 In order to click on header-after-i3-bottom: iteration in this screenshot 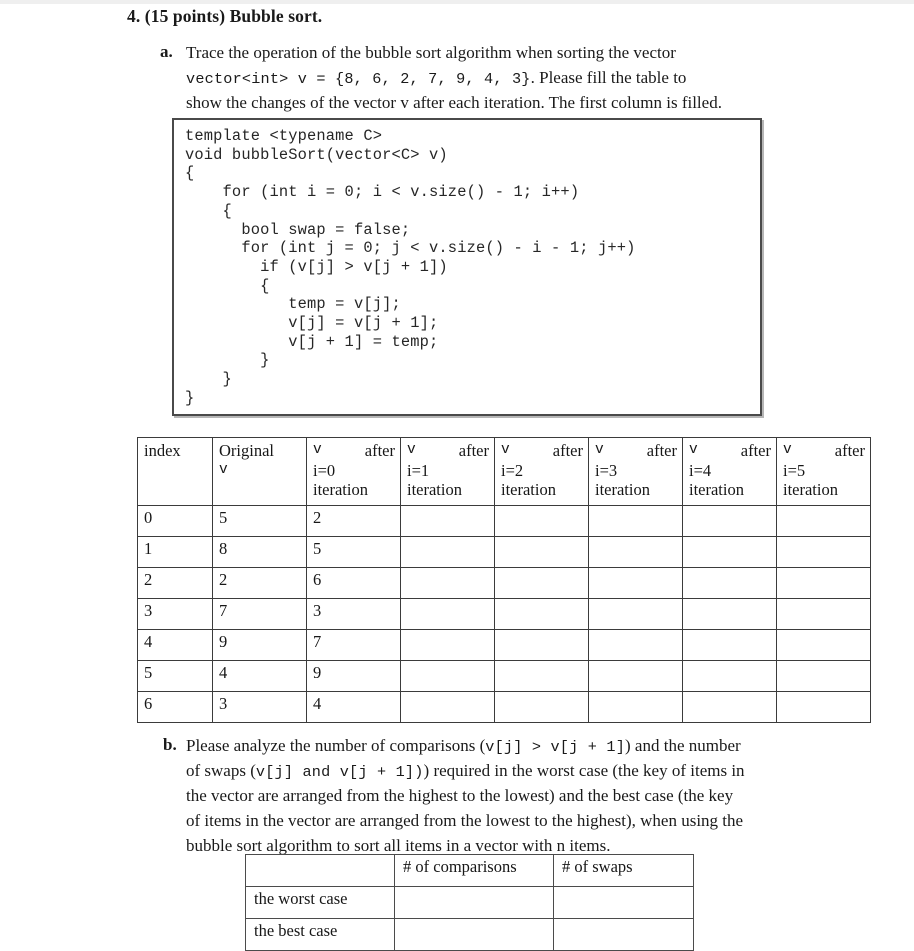, I will do `click(622, 489)`.